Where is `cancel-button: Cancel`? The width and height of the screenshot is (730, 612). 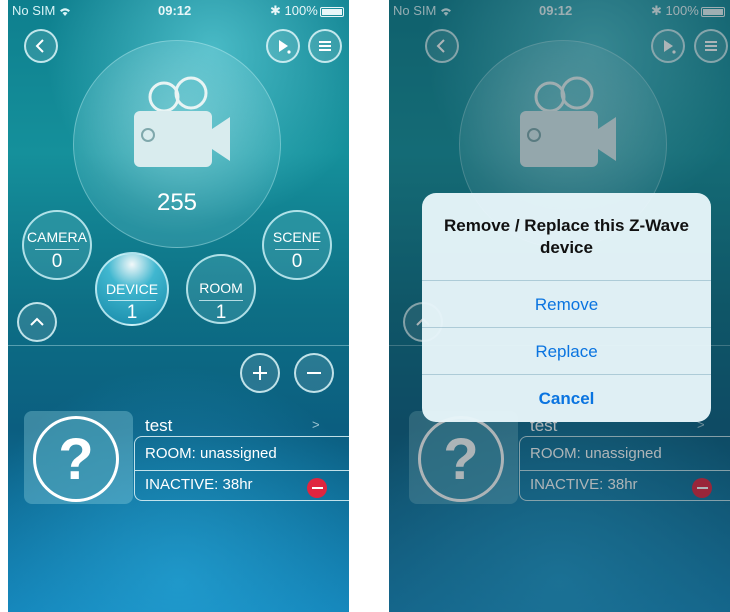 cancel-button: Cancel is located at coordinates (566, 397).